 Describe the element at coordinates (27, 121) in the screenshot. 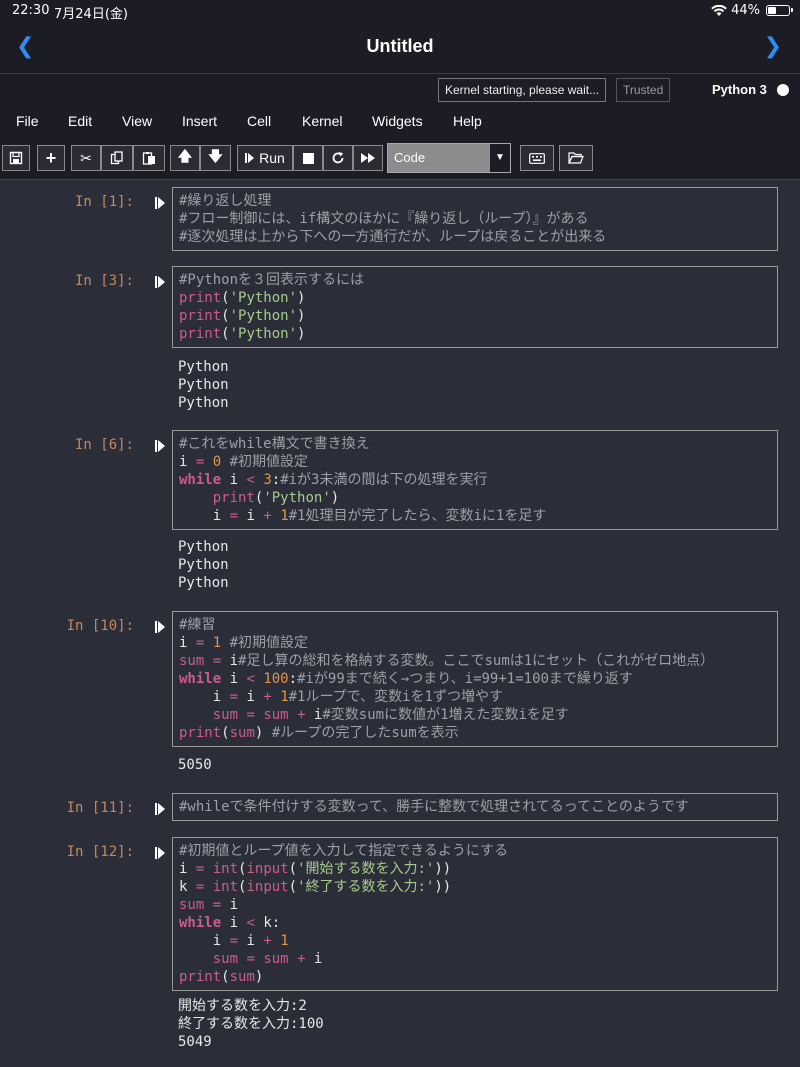

I see `menu-file: File` at that location.